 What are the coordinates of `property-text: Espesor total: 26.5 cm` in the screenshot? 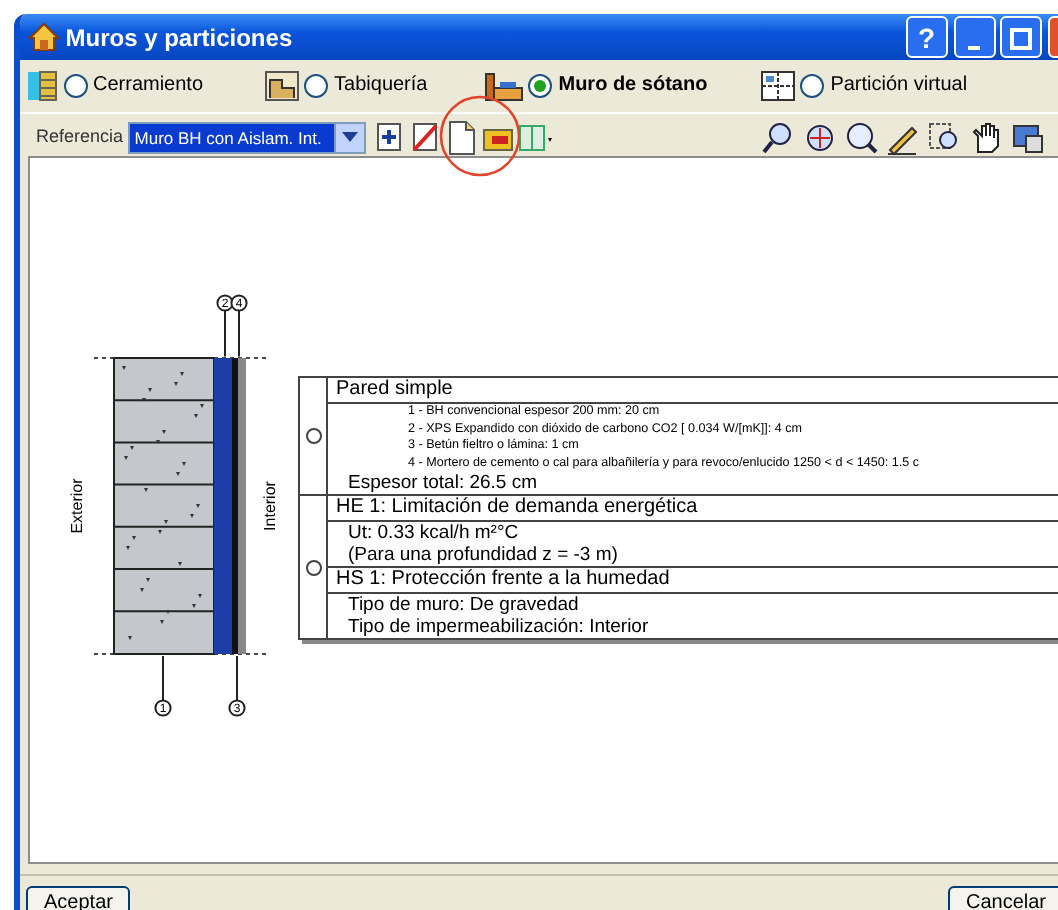 It's located at (443, 483).